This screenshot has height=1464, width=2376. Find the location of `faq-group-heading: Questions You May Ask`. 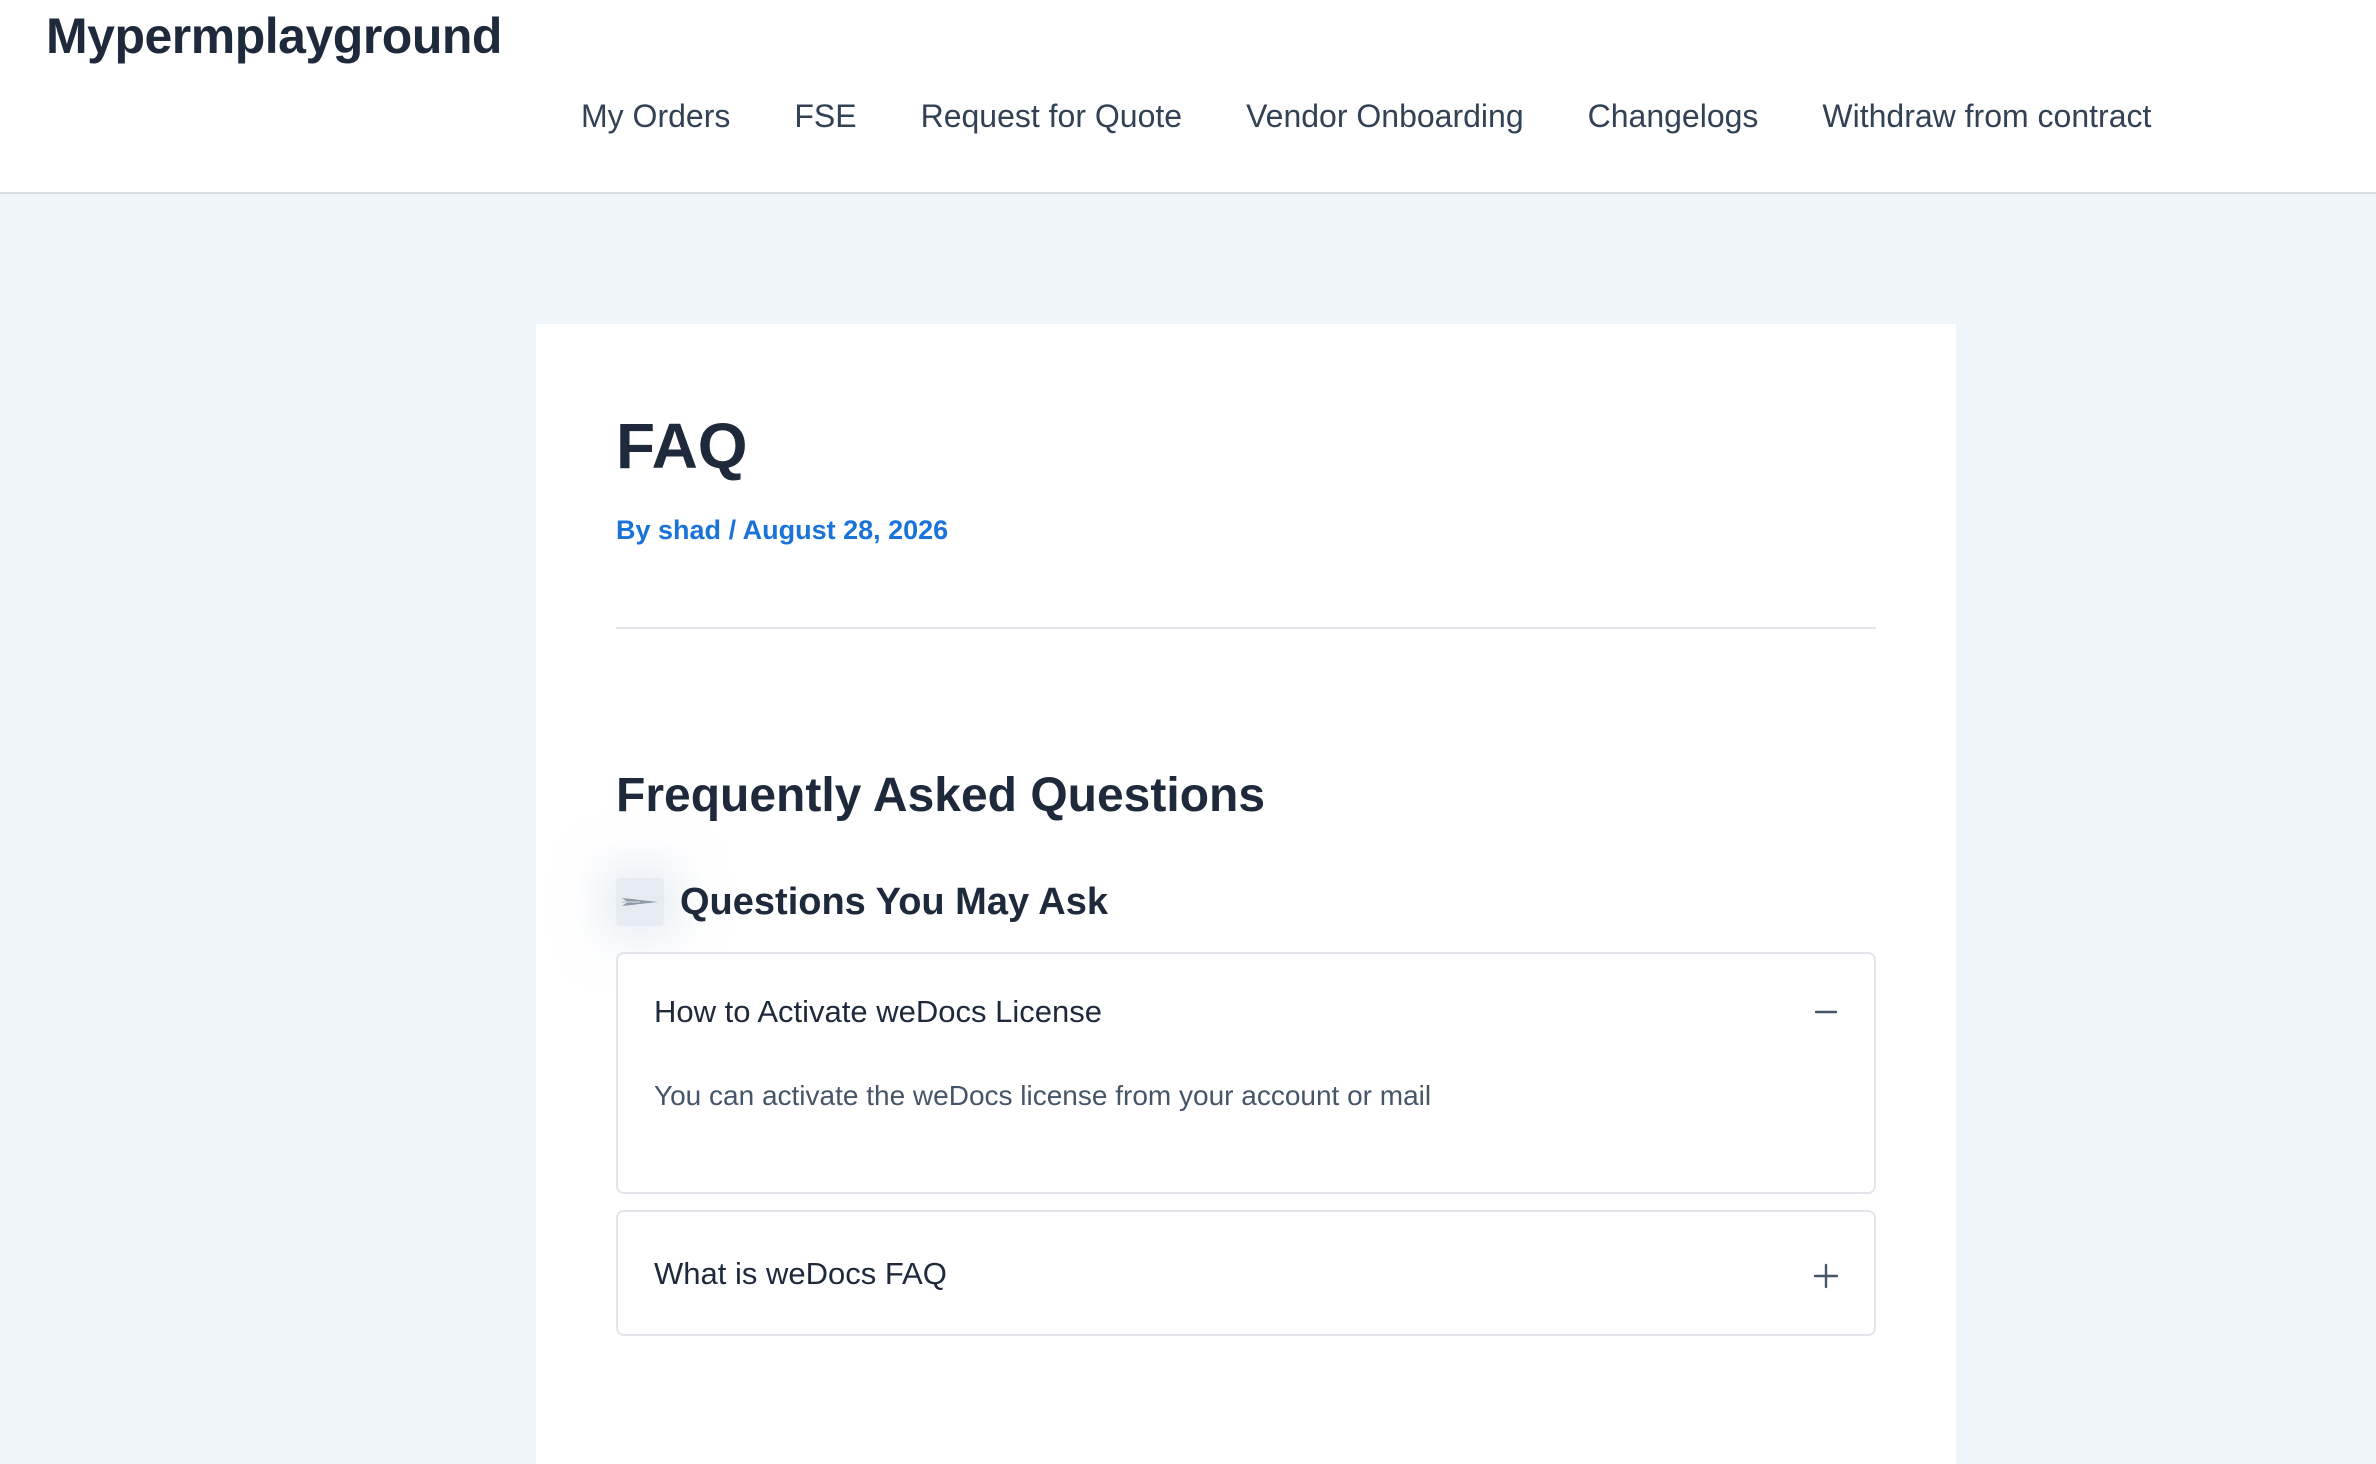

faq-group-heading: Questions You May Ask is located at coordinates (862, 902).